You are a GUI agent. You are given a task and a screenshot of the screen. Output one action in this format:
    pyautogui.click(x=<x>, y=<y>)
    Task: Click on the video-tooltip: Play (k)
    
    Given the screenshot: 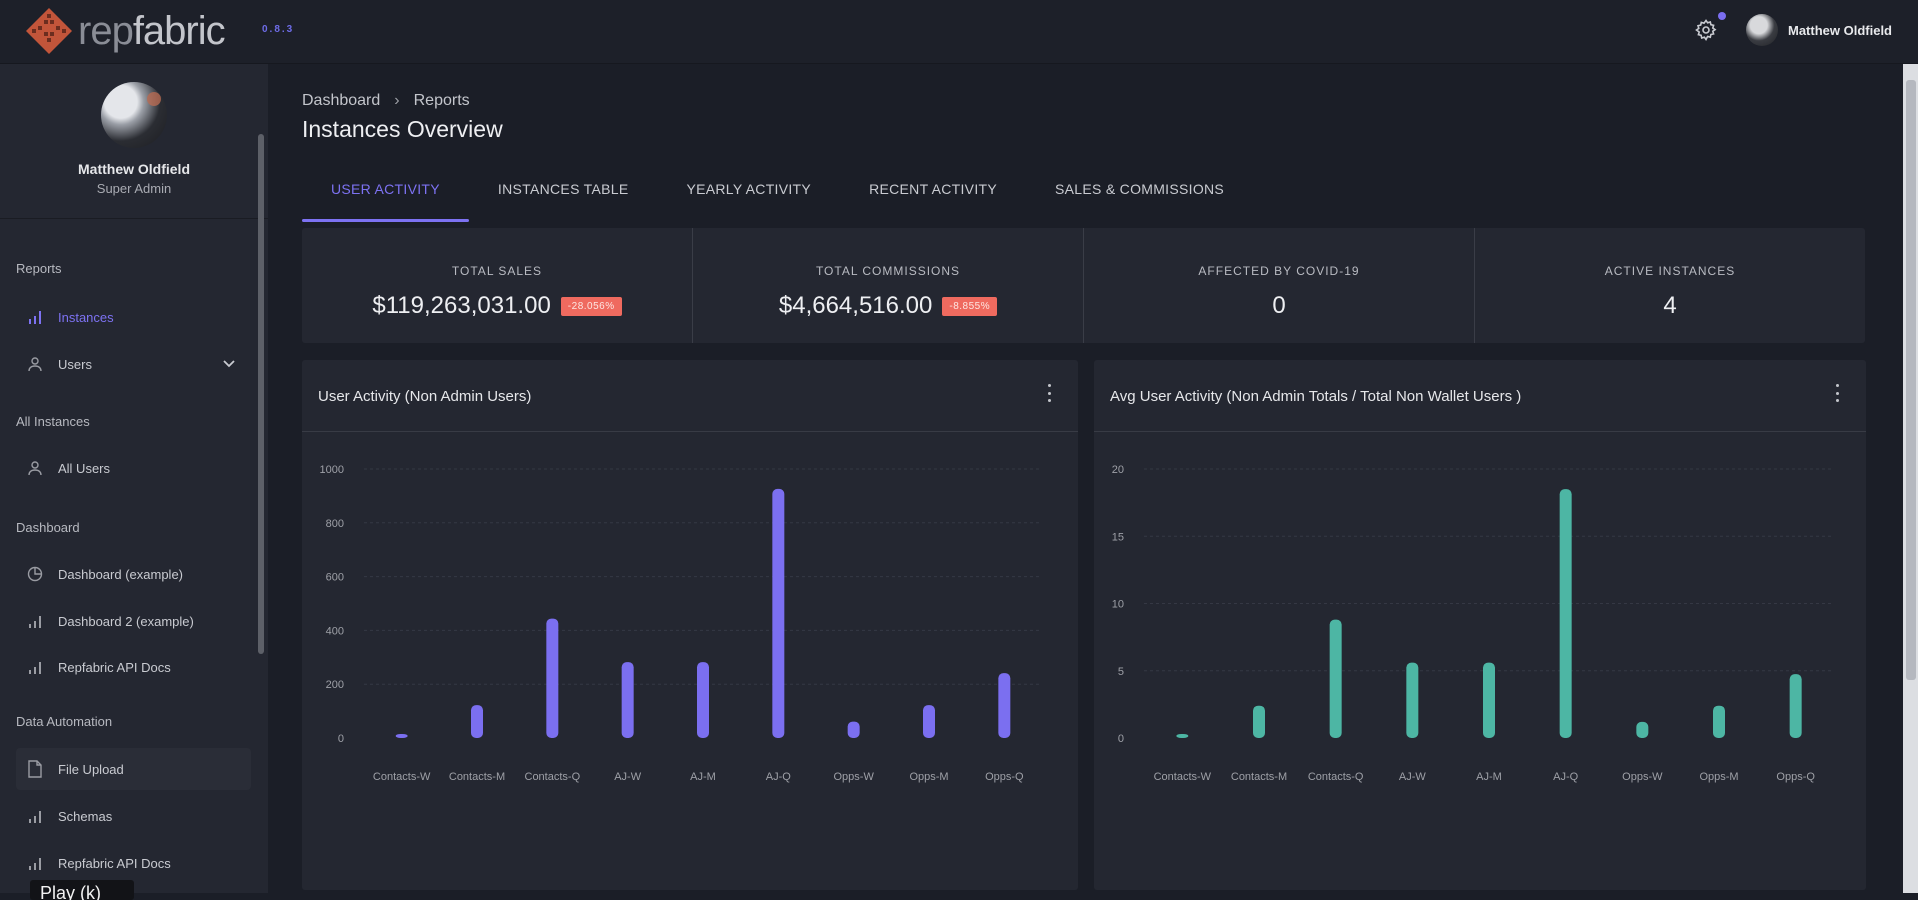 What is the action you would take?
    pyautogui.click(x=82, y=890)
    